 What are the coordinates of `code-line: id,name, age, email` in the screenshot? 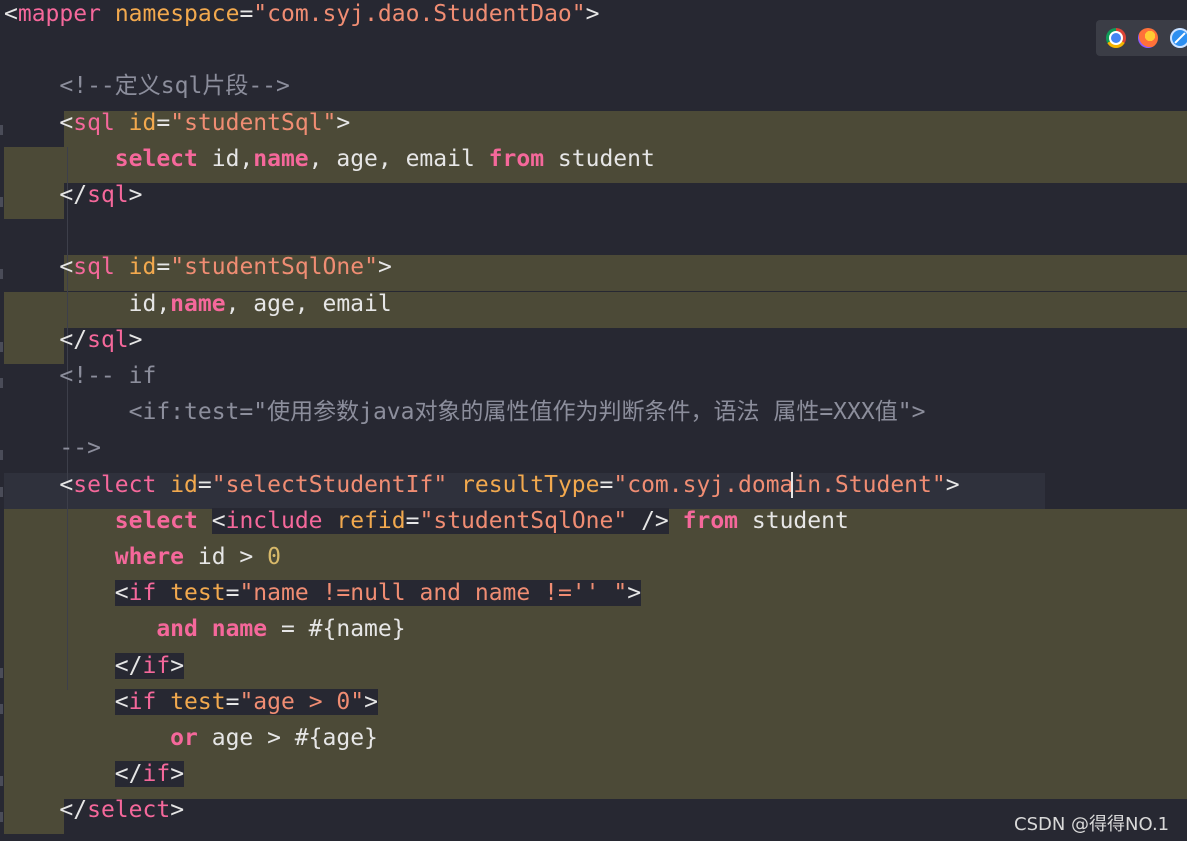 It's located at (198, 304).